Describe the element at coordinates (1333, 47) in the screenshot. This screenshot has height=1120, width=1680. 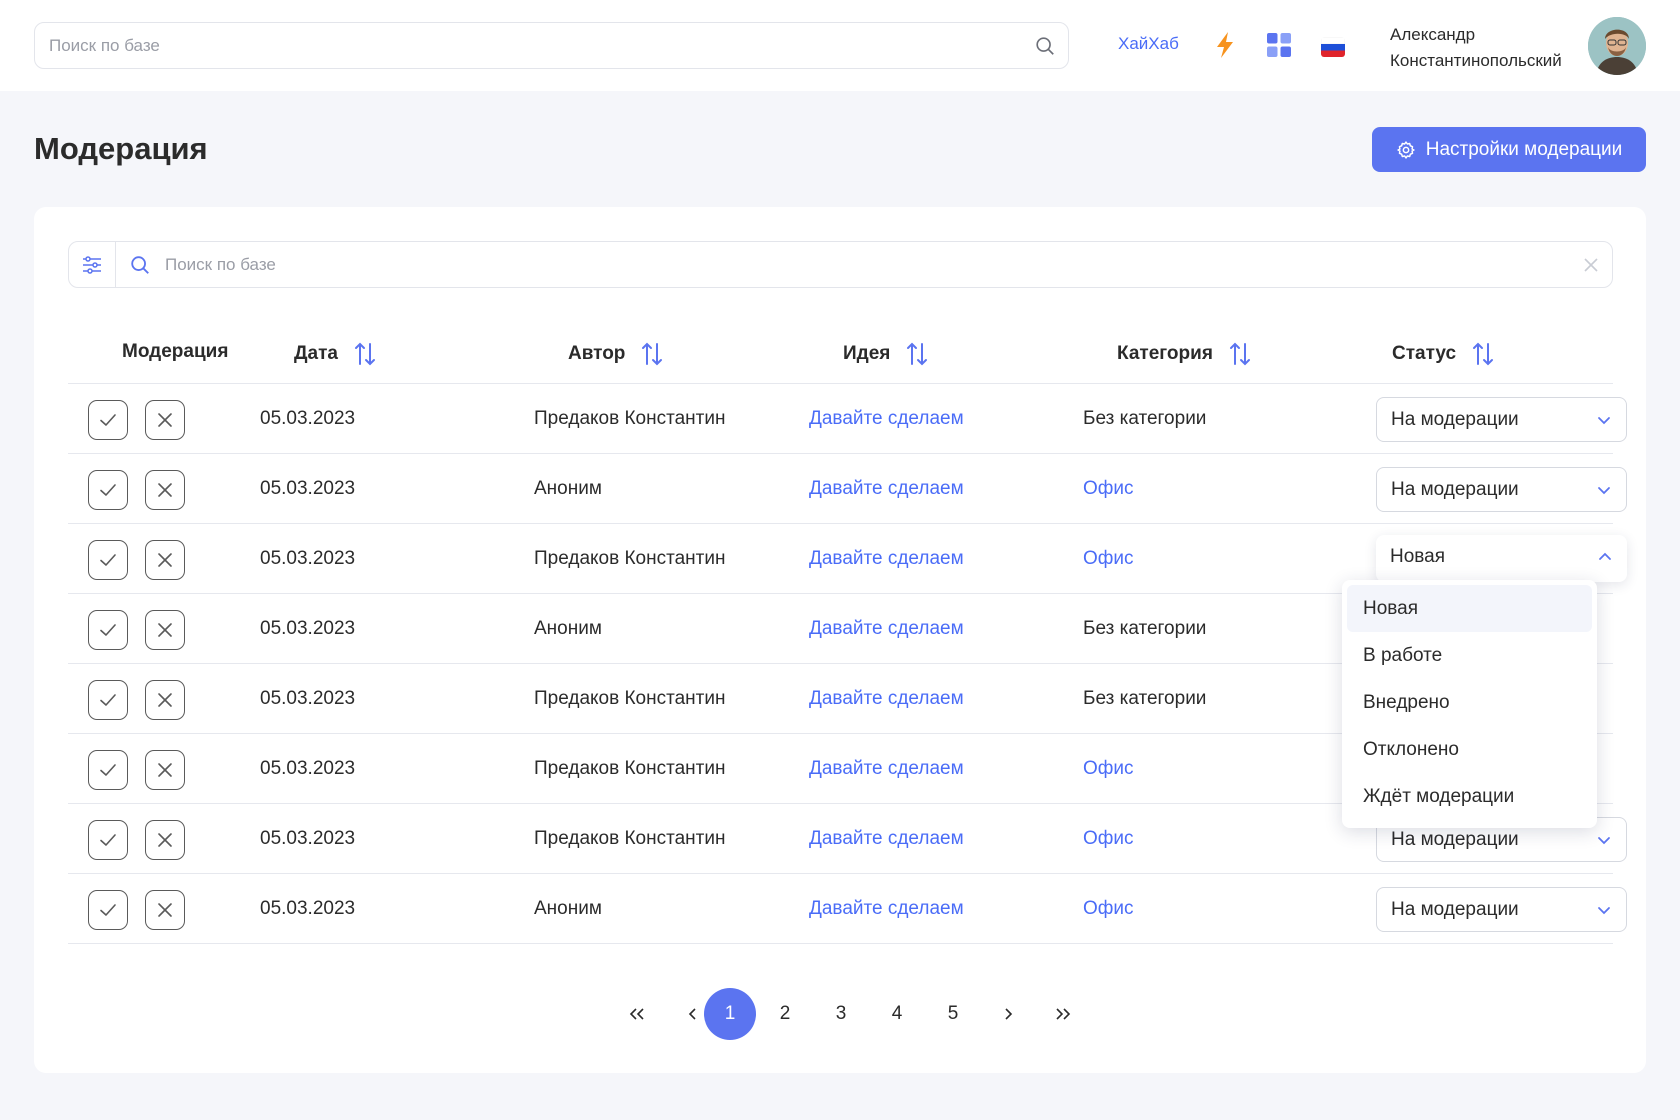
I see `russian-flag-icon` at that location.